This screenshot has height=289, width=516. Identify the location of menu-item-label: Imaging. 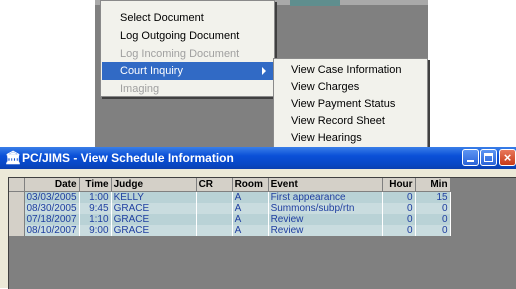
(140, 89).